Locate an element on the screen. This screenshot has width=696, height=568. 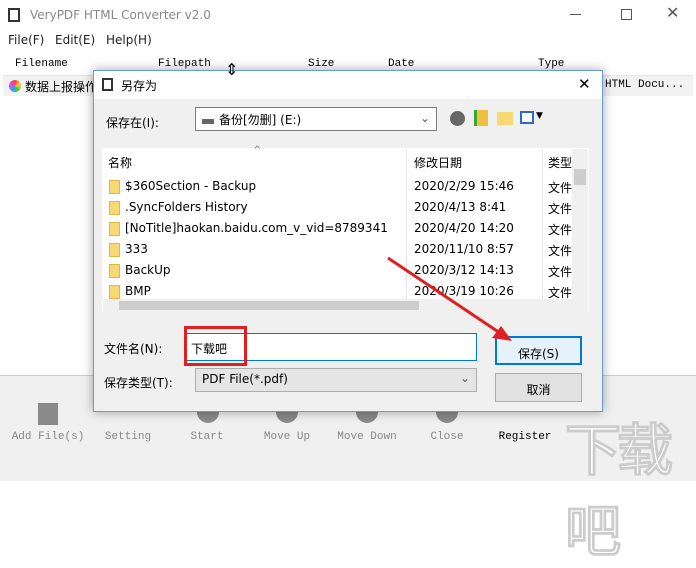
arrow-shaft is located at coordinates (444, 295).